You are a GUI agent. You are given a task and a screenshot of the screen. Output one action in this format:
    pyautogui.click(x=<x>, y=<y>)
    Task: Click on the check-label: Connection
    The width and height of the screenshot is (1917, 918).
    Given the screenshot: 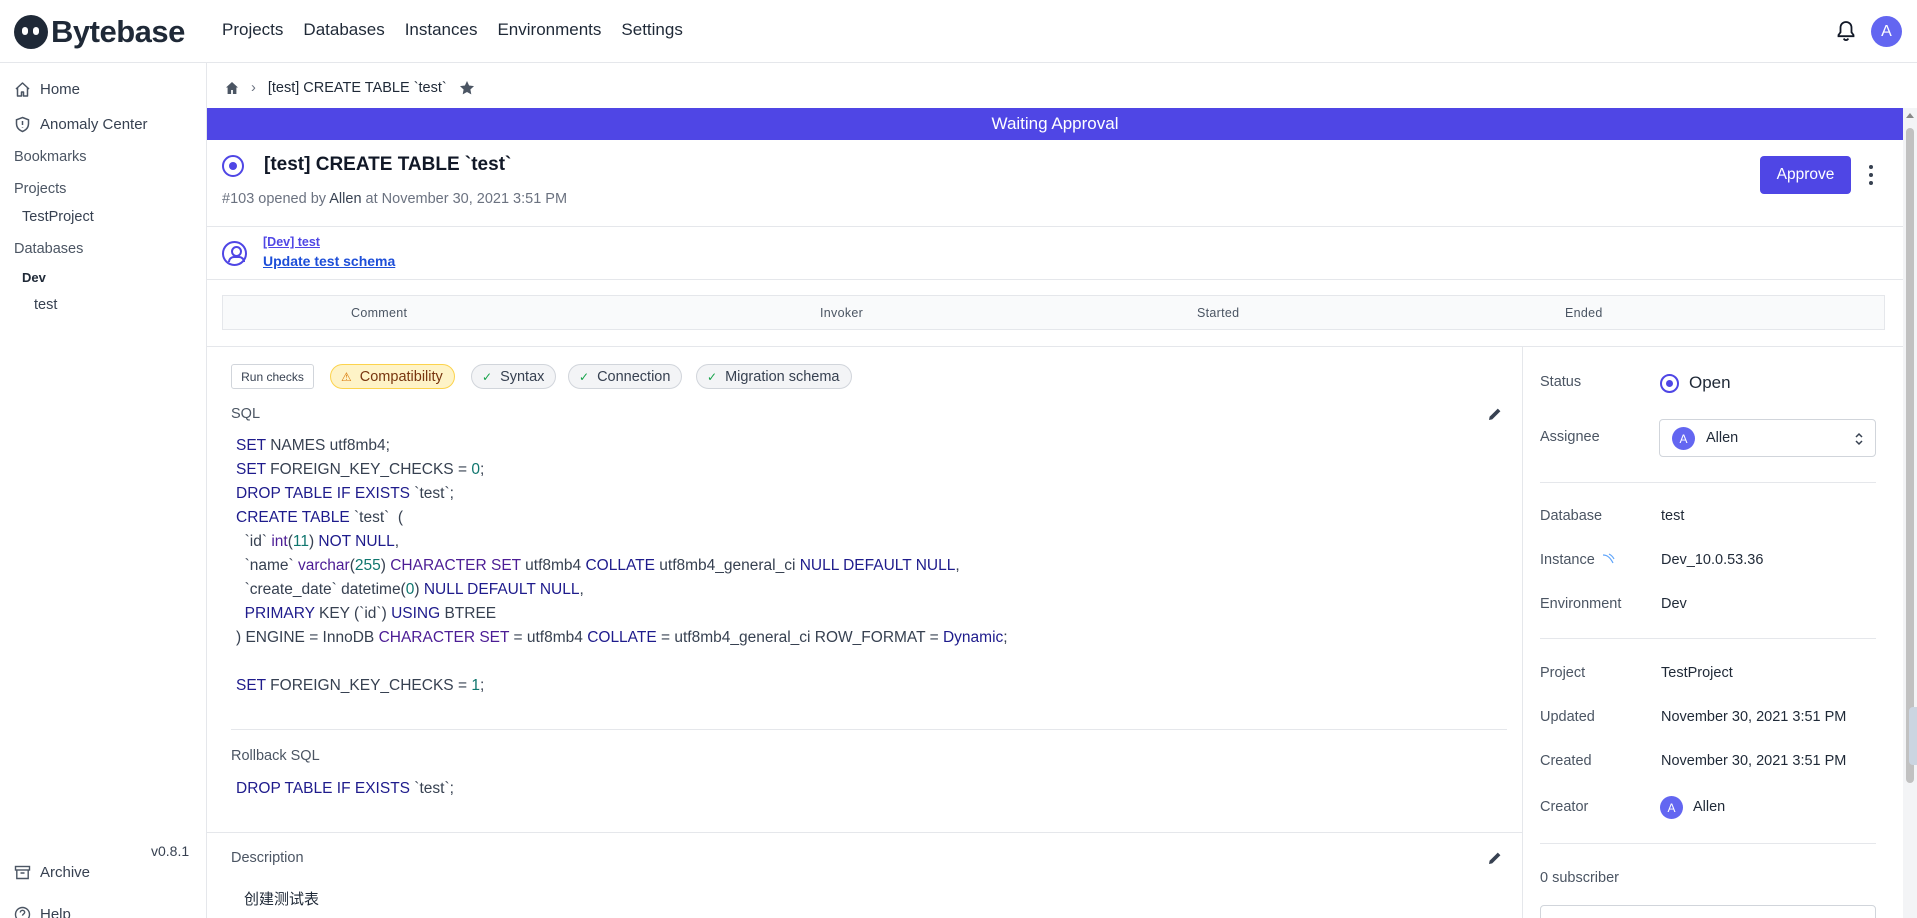 What is the action you would take?
    pyautogui.click(x=634, y=376)
    